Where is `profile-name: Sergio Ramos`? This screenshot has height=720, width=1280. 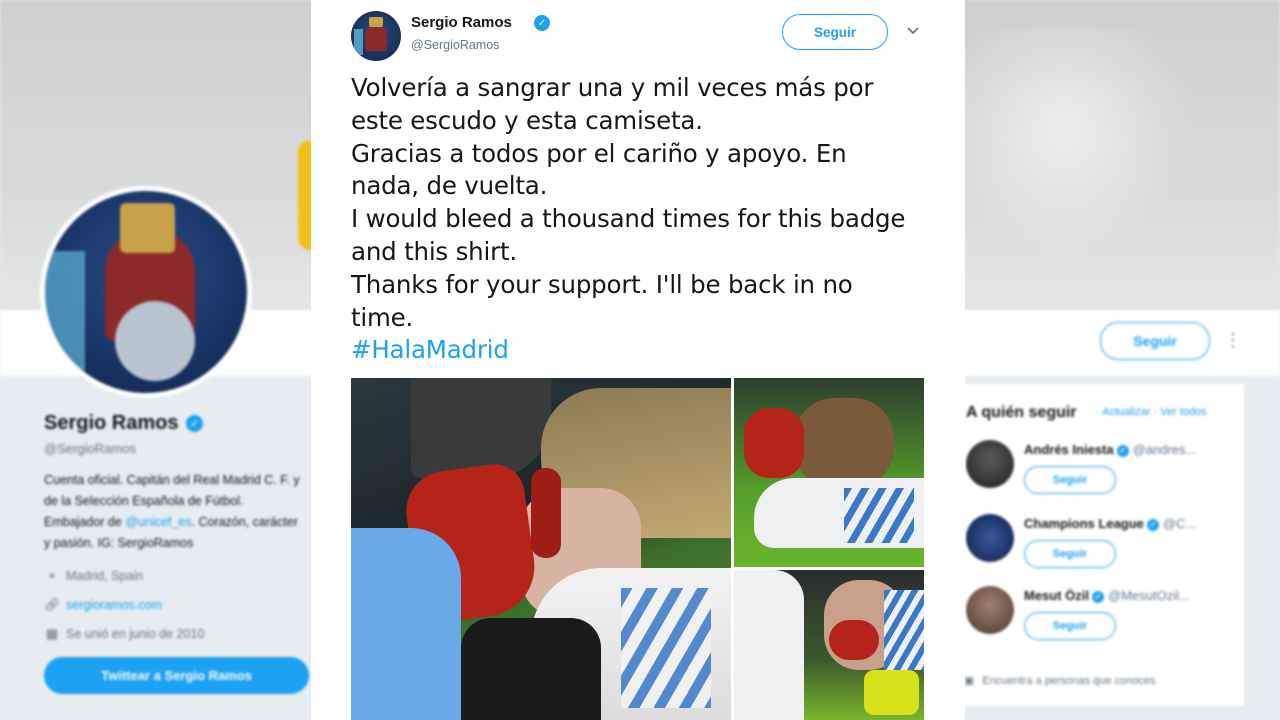
profile-name: Sergio Ramos is located at coordinates (111, 423).